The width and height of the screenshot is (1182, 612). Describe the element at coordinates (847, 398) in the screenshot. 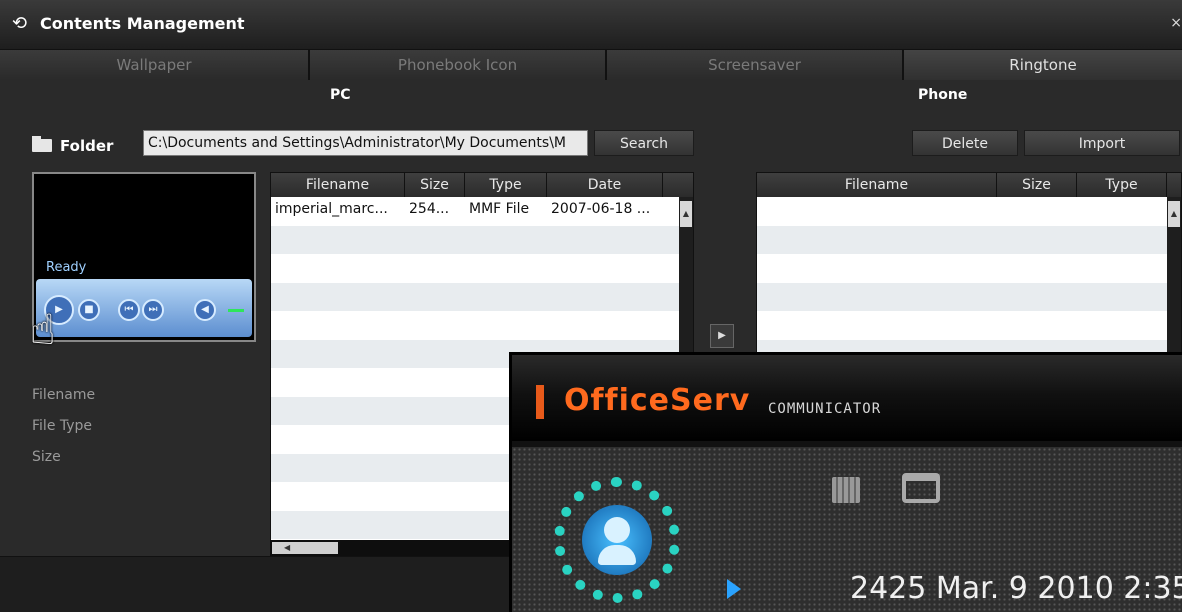

I see `communicator-header: OfficeServ COMMUNICATOR` at that location.